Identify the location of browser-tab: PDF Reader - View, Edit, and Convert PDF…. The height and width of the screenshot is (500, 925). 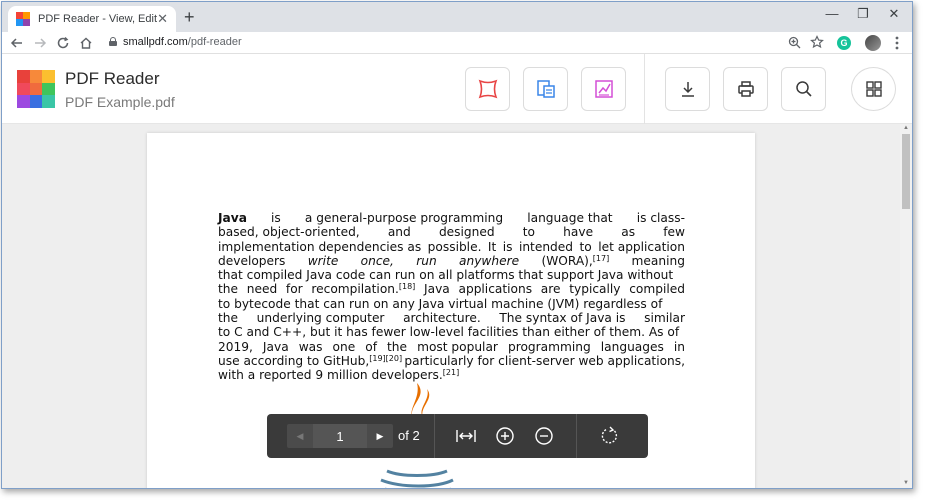
(92, 19).